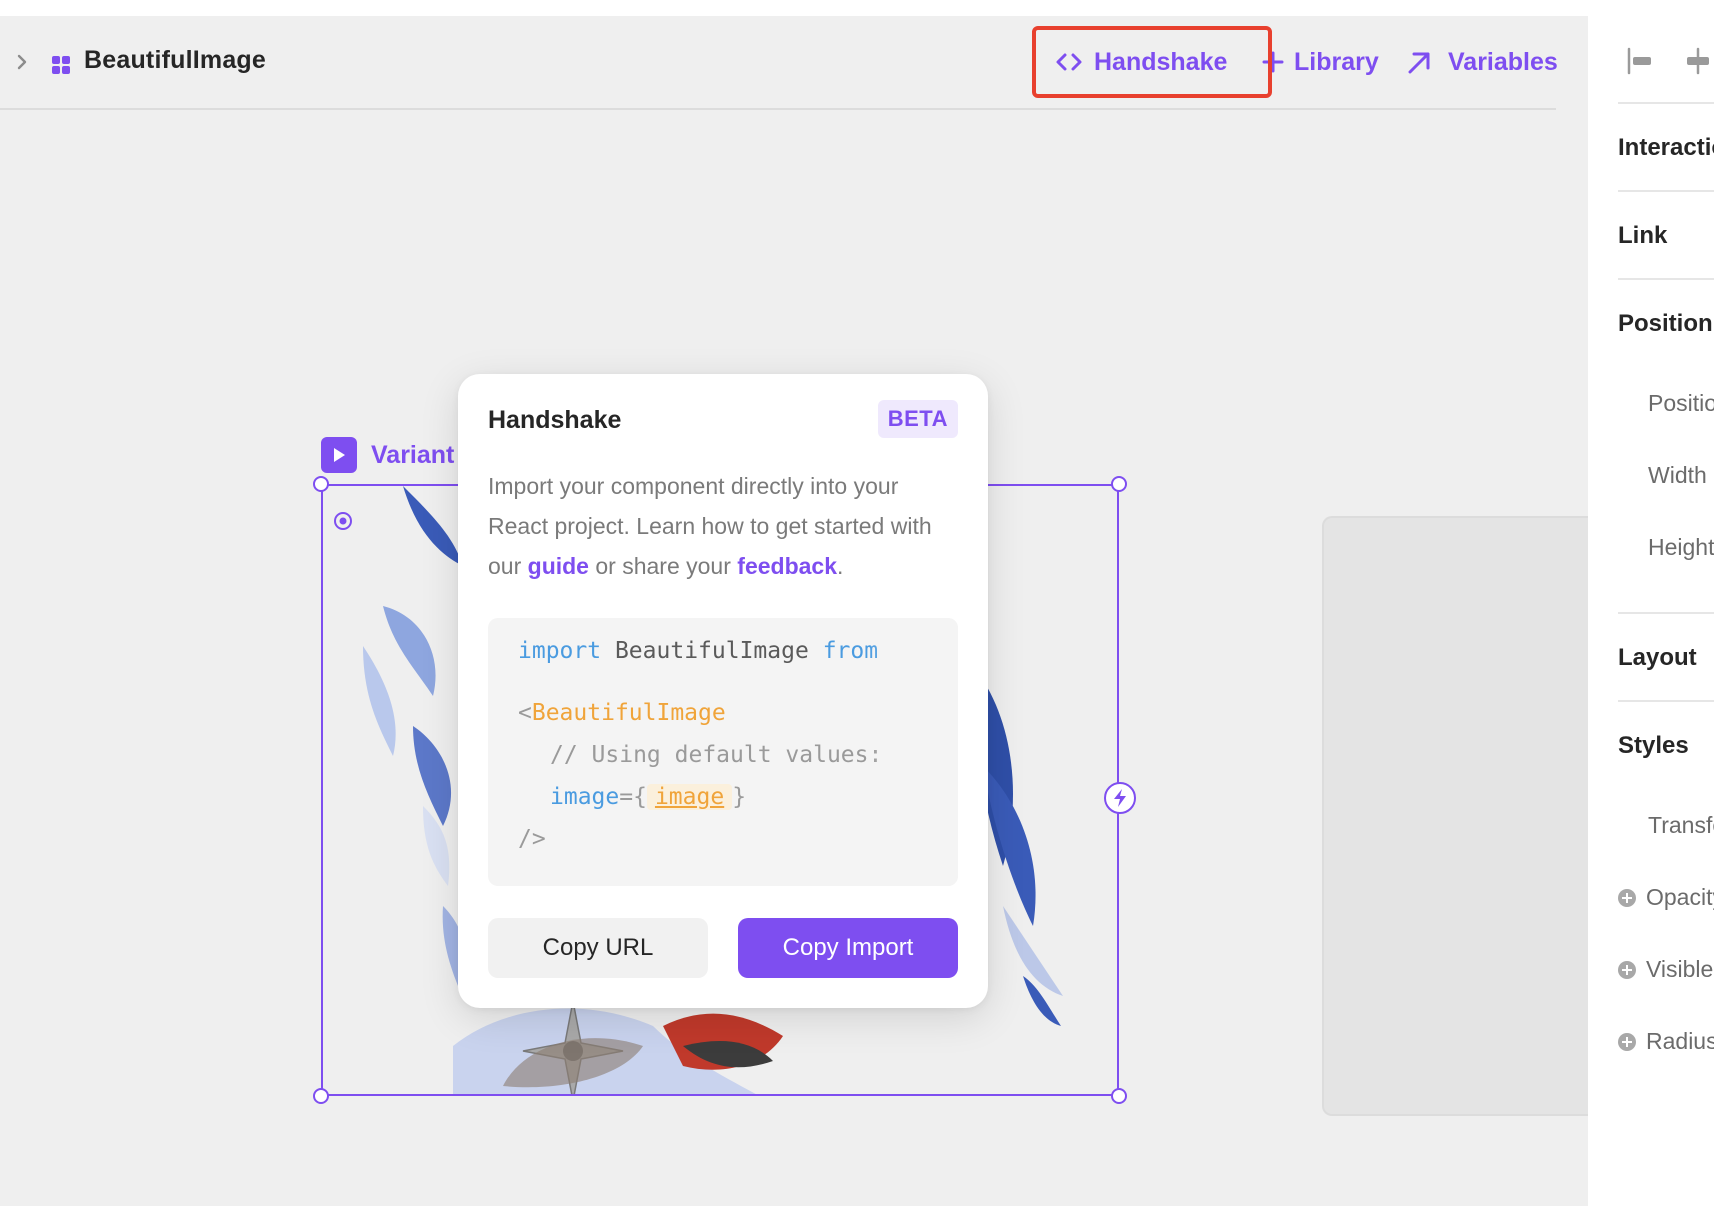  I want to click on layout-section: Layout, so click(1657, 658).